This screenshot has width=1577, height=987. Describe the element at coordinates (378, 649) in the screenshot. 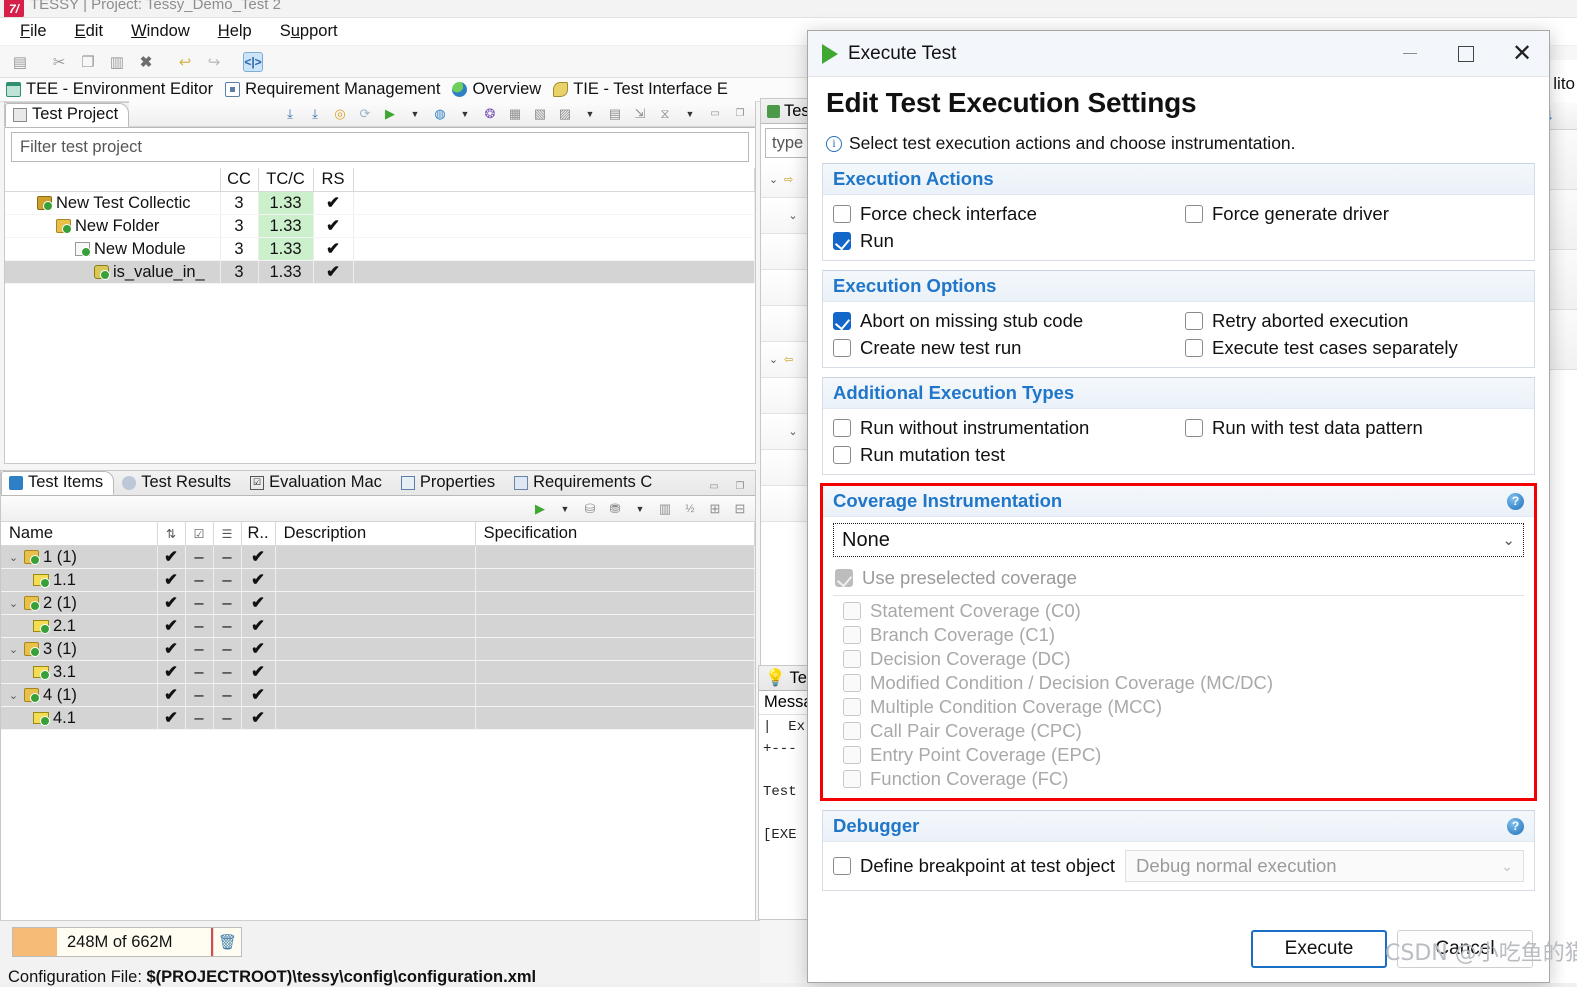

I see `list-item: ⌄ 3 (1) ✔ – – ✔` at that location.